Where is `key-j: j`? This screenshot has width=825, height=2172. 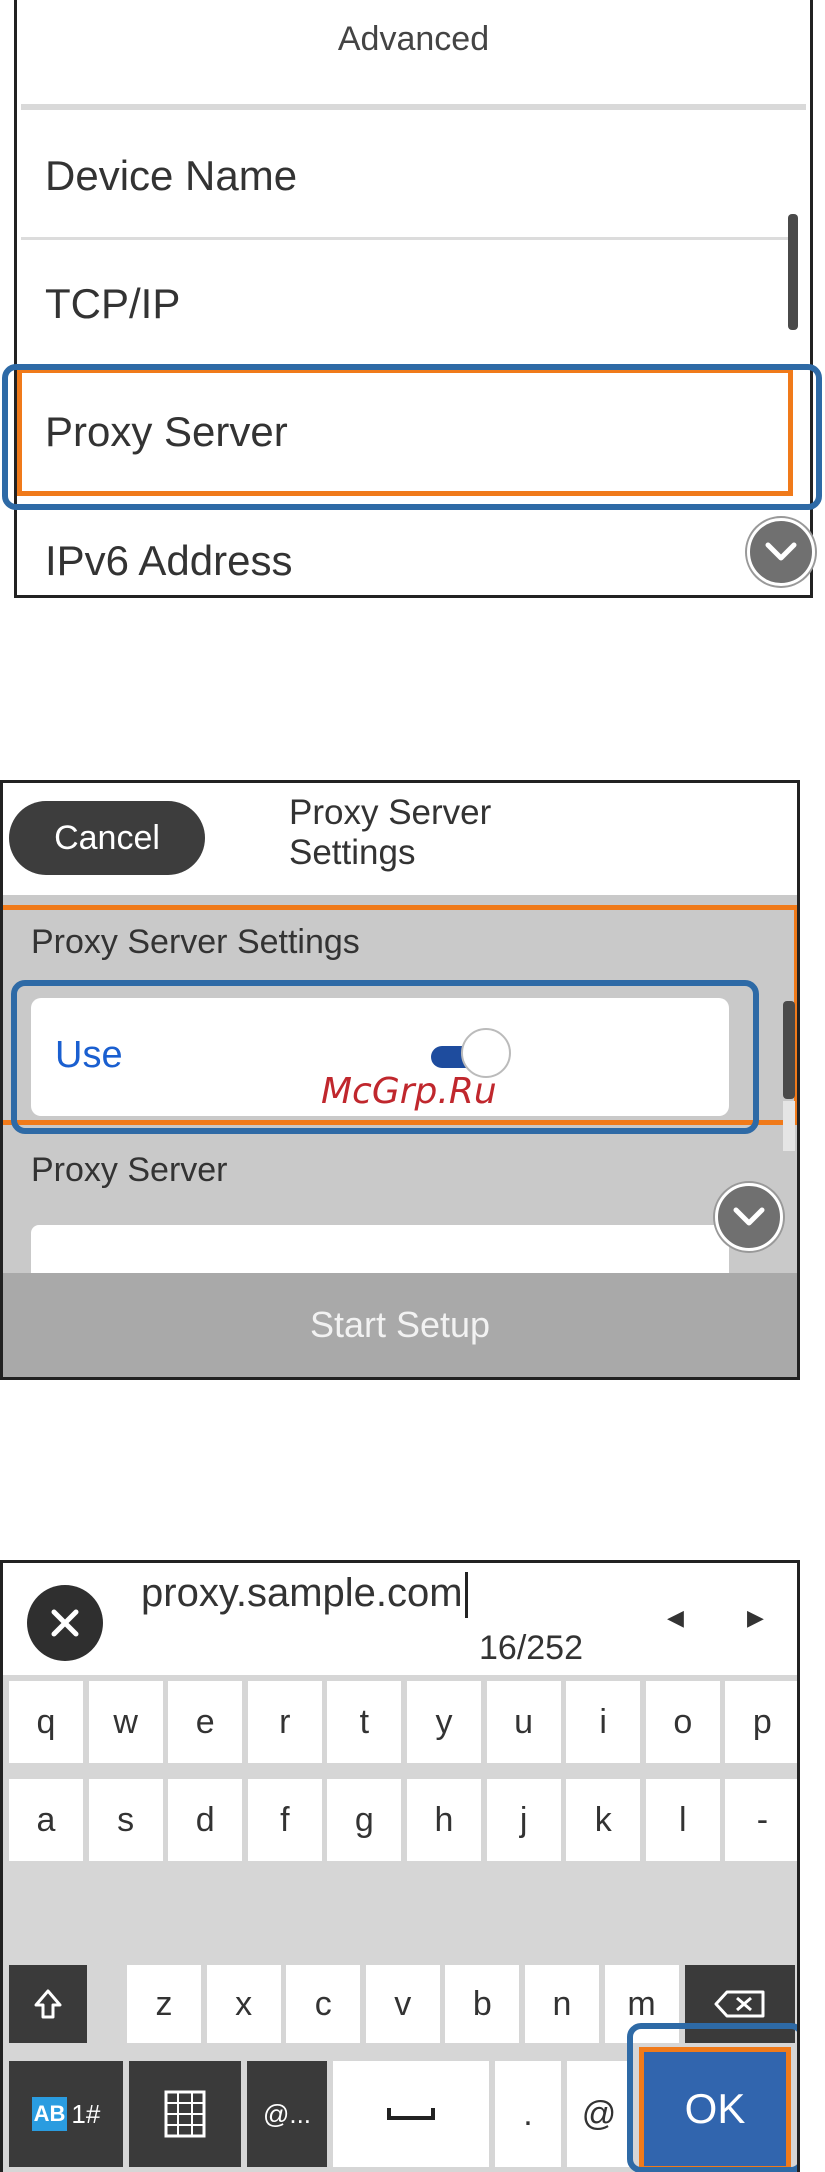
key-j: j is located at coordinates (523, 1820).